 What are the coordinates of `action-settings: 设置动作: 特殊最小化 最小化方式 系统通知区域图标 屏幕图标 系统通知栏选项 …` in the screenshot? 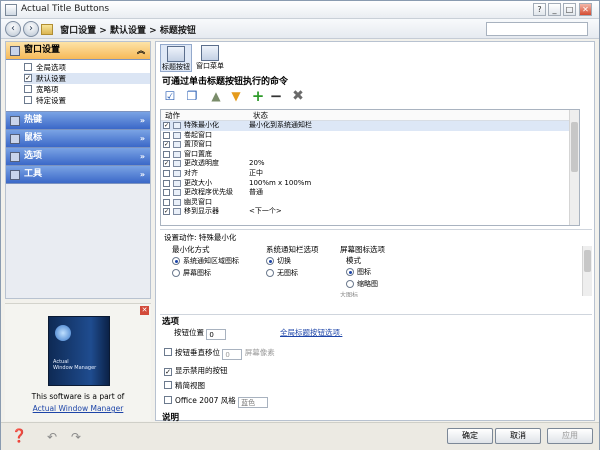 It's located at (376, 271).